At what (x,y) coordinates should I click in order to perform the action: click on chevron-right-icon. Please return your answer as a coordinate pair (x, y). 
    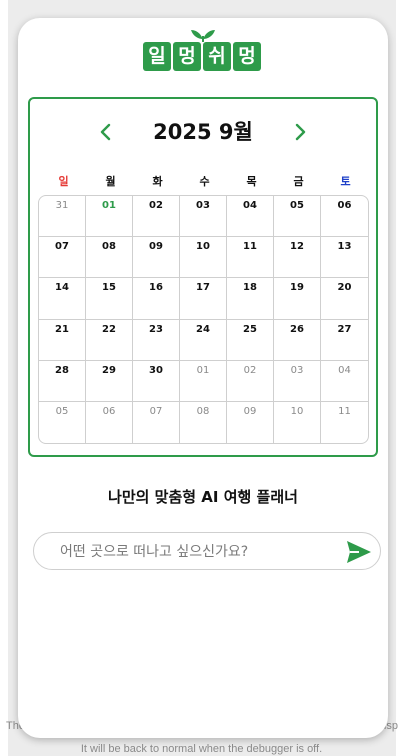
    Looking at the image, I should click on (300, 132).